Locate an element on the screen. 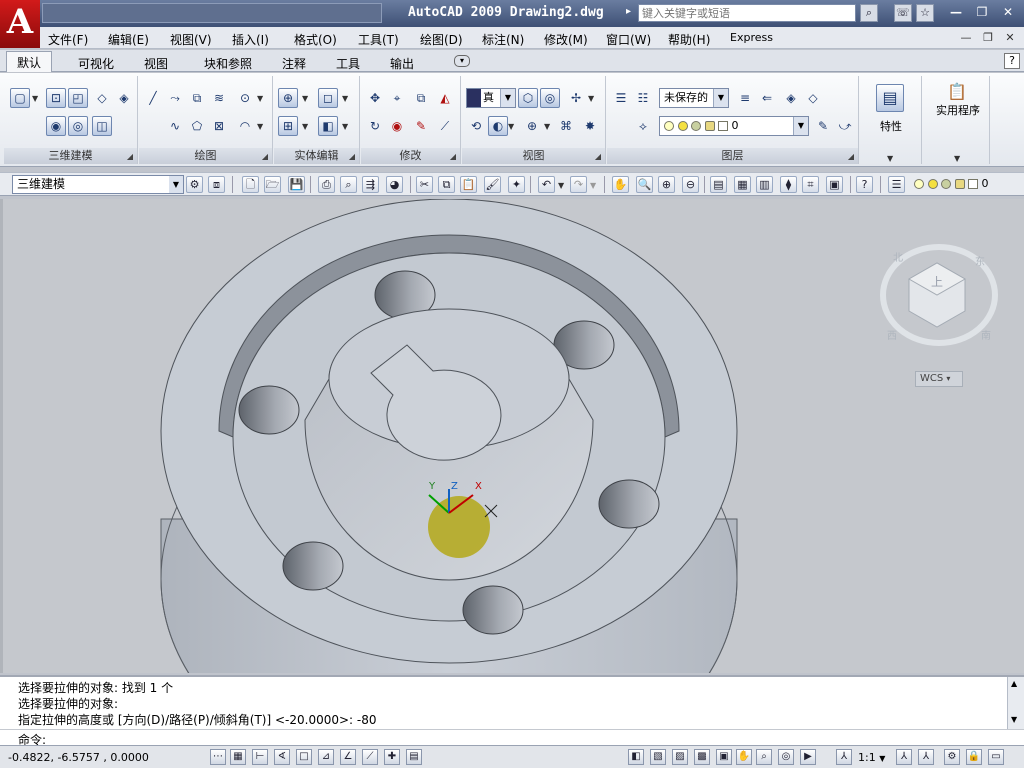  workspace-save-icon: ⧈ is located at coordinates (216, 184).